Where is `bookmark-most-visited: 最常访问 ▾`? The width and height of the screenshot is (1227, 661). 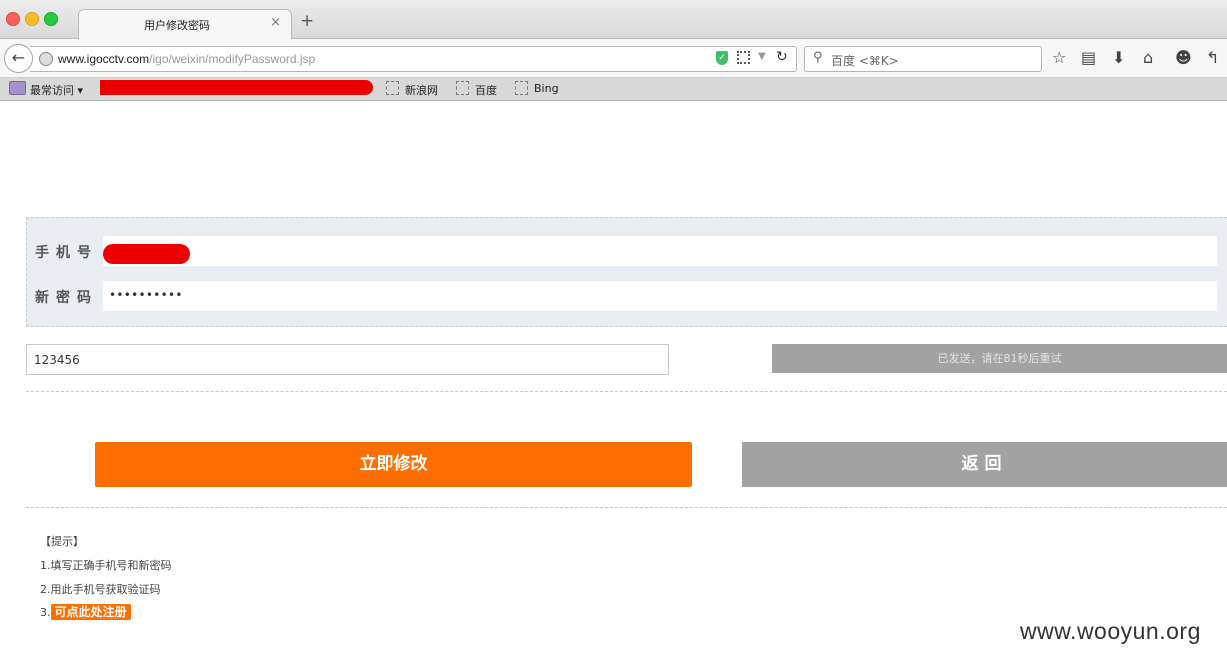 bookmark-most-visited: 最常访问 ▾ is located at coordinates (56, 90).